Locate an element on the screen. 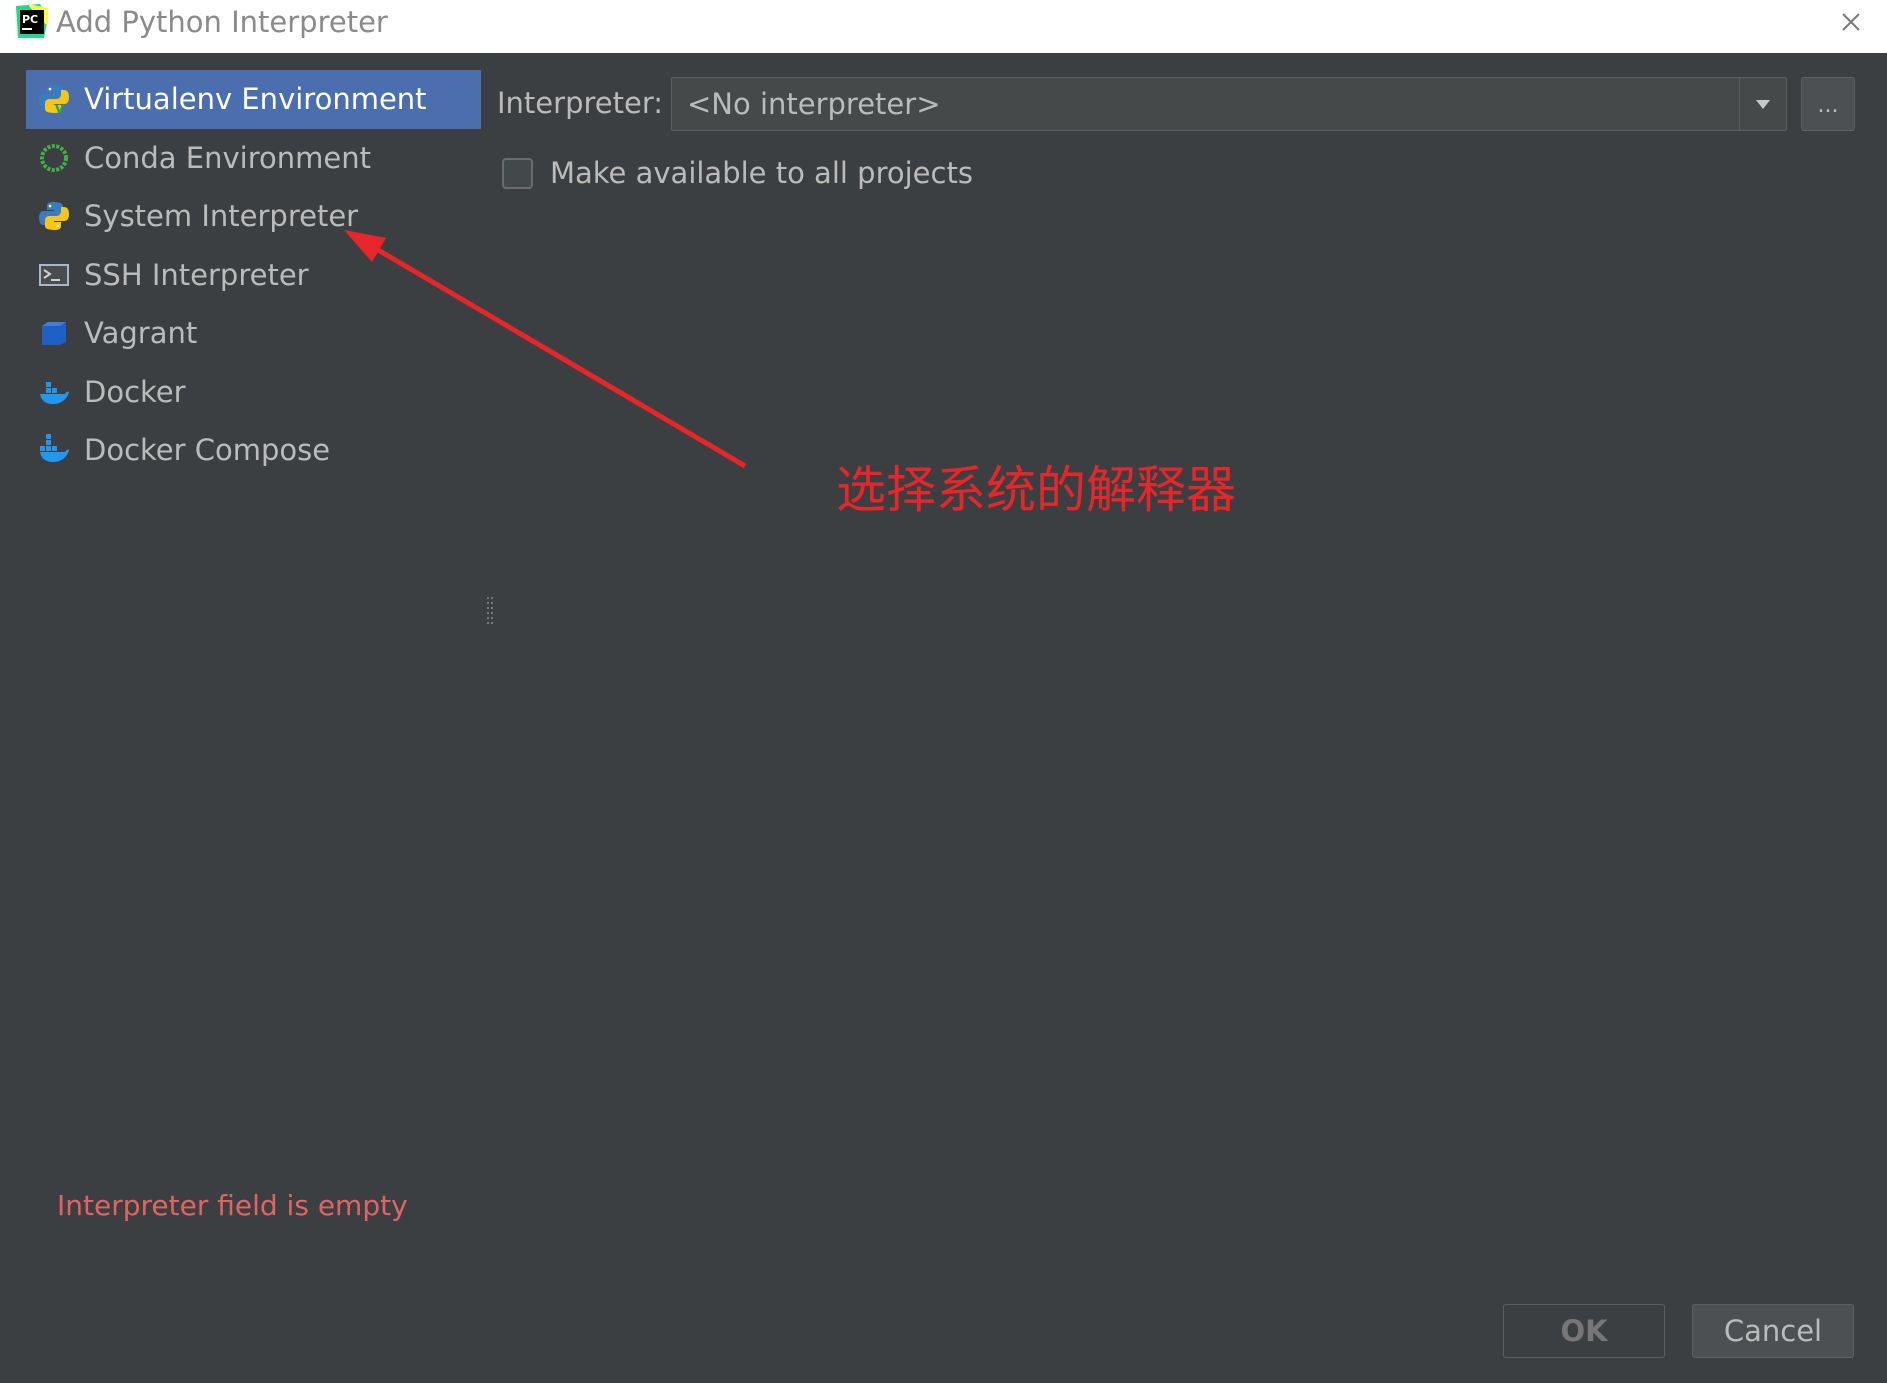 This screenshot has width=1887, height=1383. sidebar-item-label: System Interpreter is located at coordinates (221, 216).